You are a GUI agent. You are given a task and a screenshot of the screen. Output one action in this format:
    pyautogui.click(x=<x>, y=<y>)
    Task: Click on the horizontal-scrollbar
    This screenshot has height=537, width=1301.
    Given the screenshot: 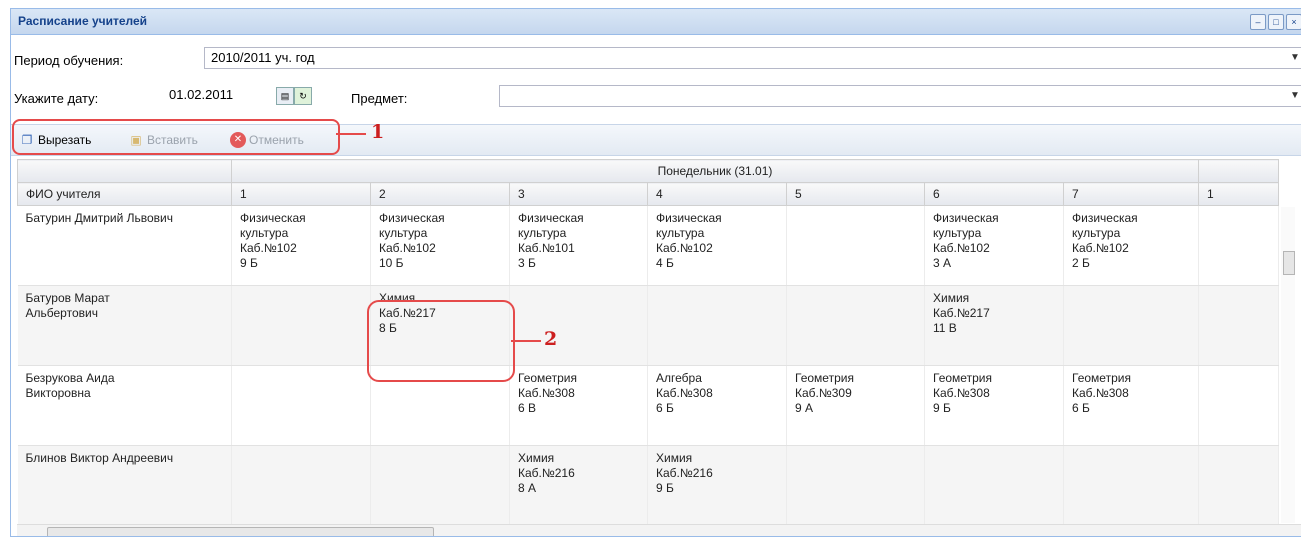 What is the action you would take?
    pyautogui.click(x=659, y=530)
    